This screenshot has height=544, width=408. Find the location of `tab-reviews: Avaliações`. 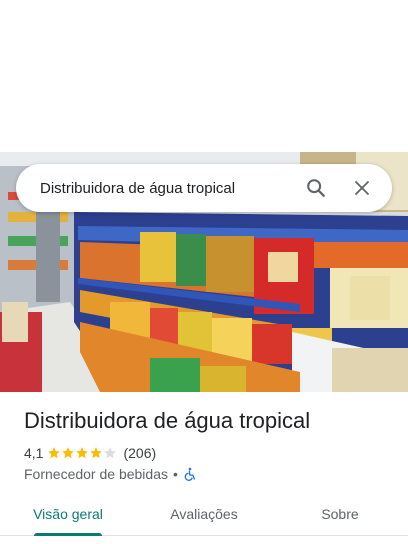

tab-reviews: Avaliações is located at coordinates (204, 513).